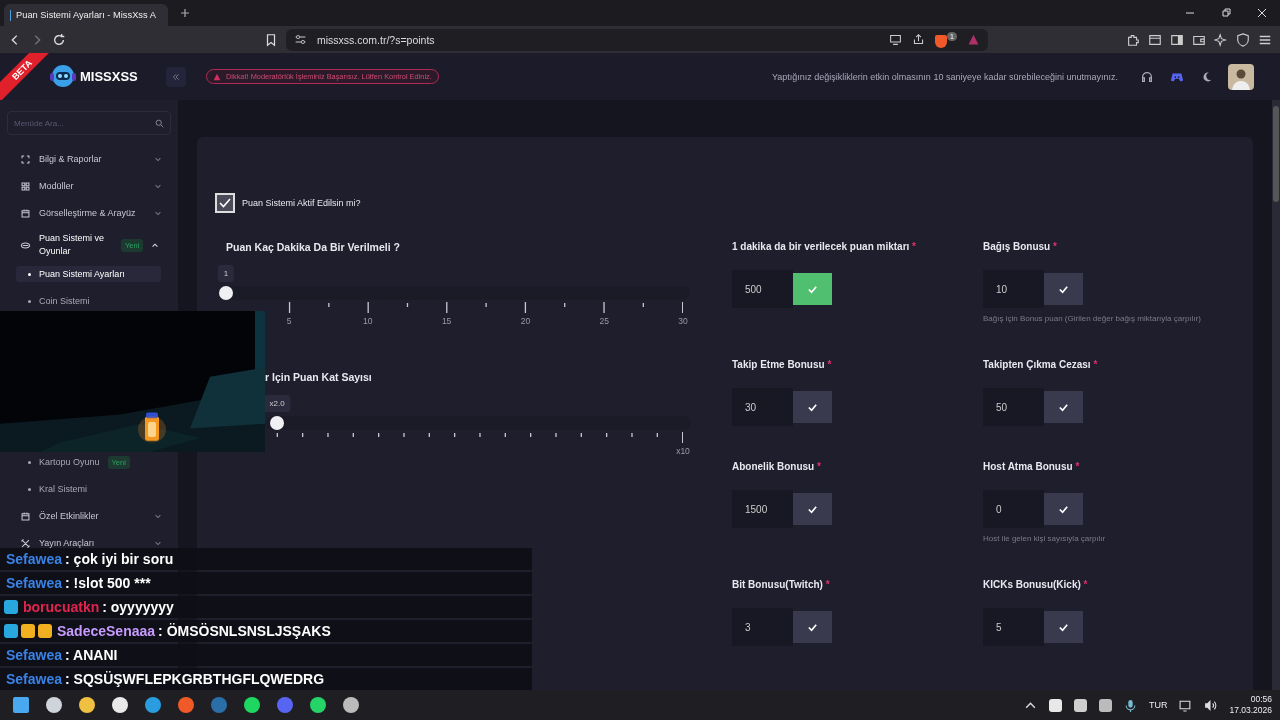 The height and width of the screenshot is (720, 1280). Describe the element at coordinates (941, 41) in the screenshot. I see `shield-icon` at that location.